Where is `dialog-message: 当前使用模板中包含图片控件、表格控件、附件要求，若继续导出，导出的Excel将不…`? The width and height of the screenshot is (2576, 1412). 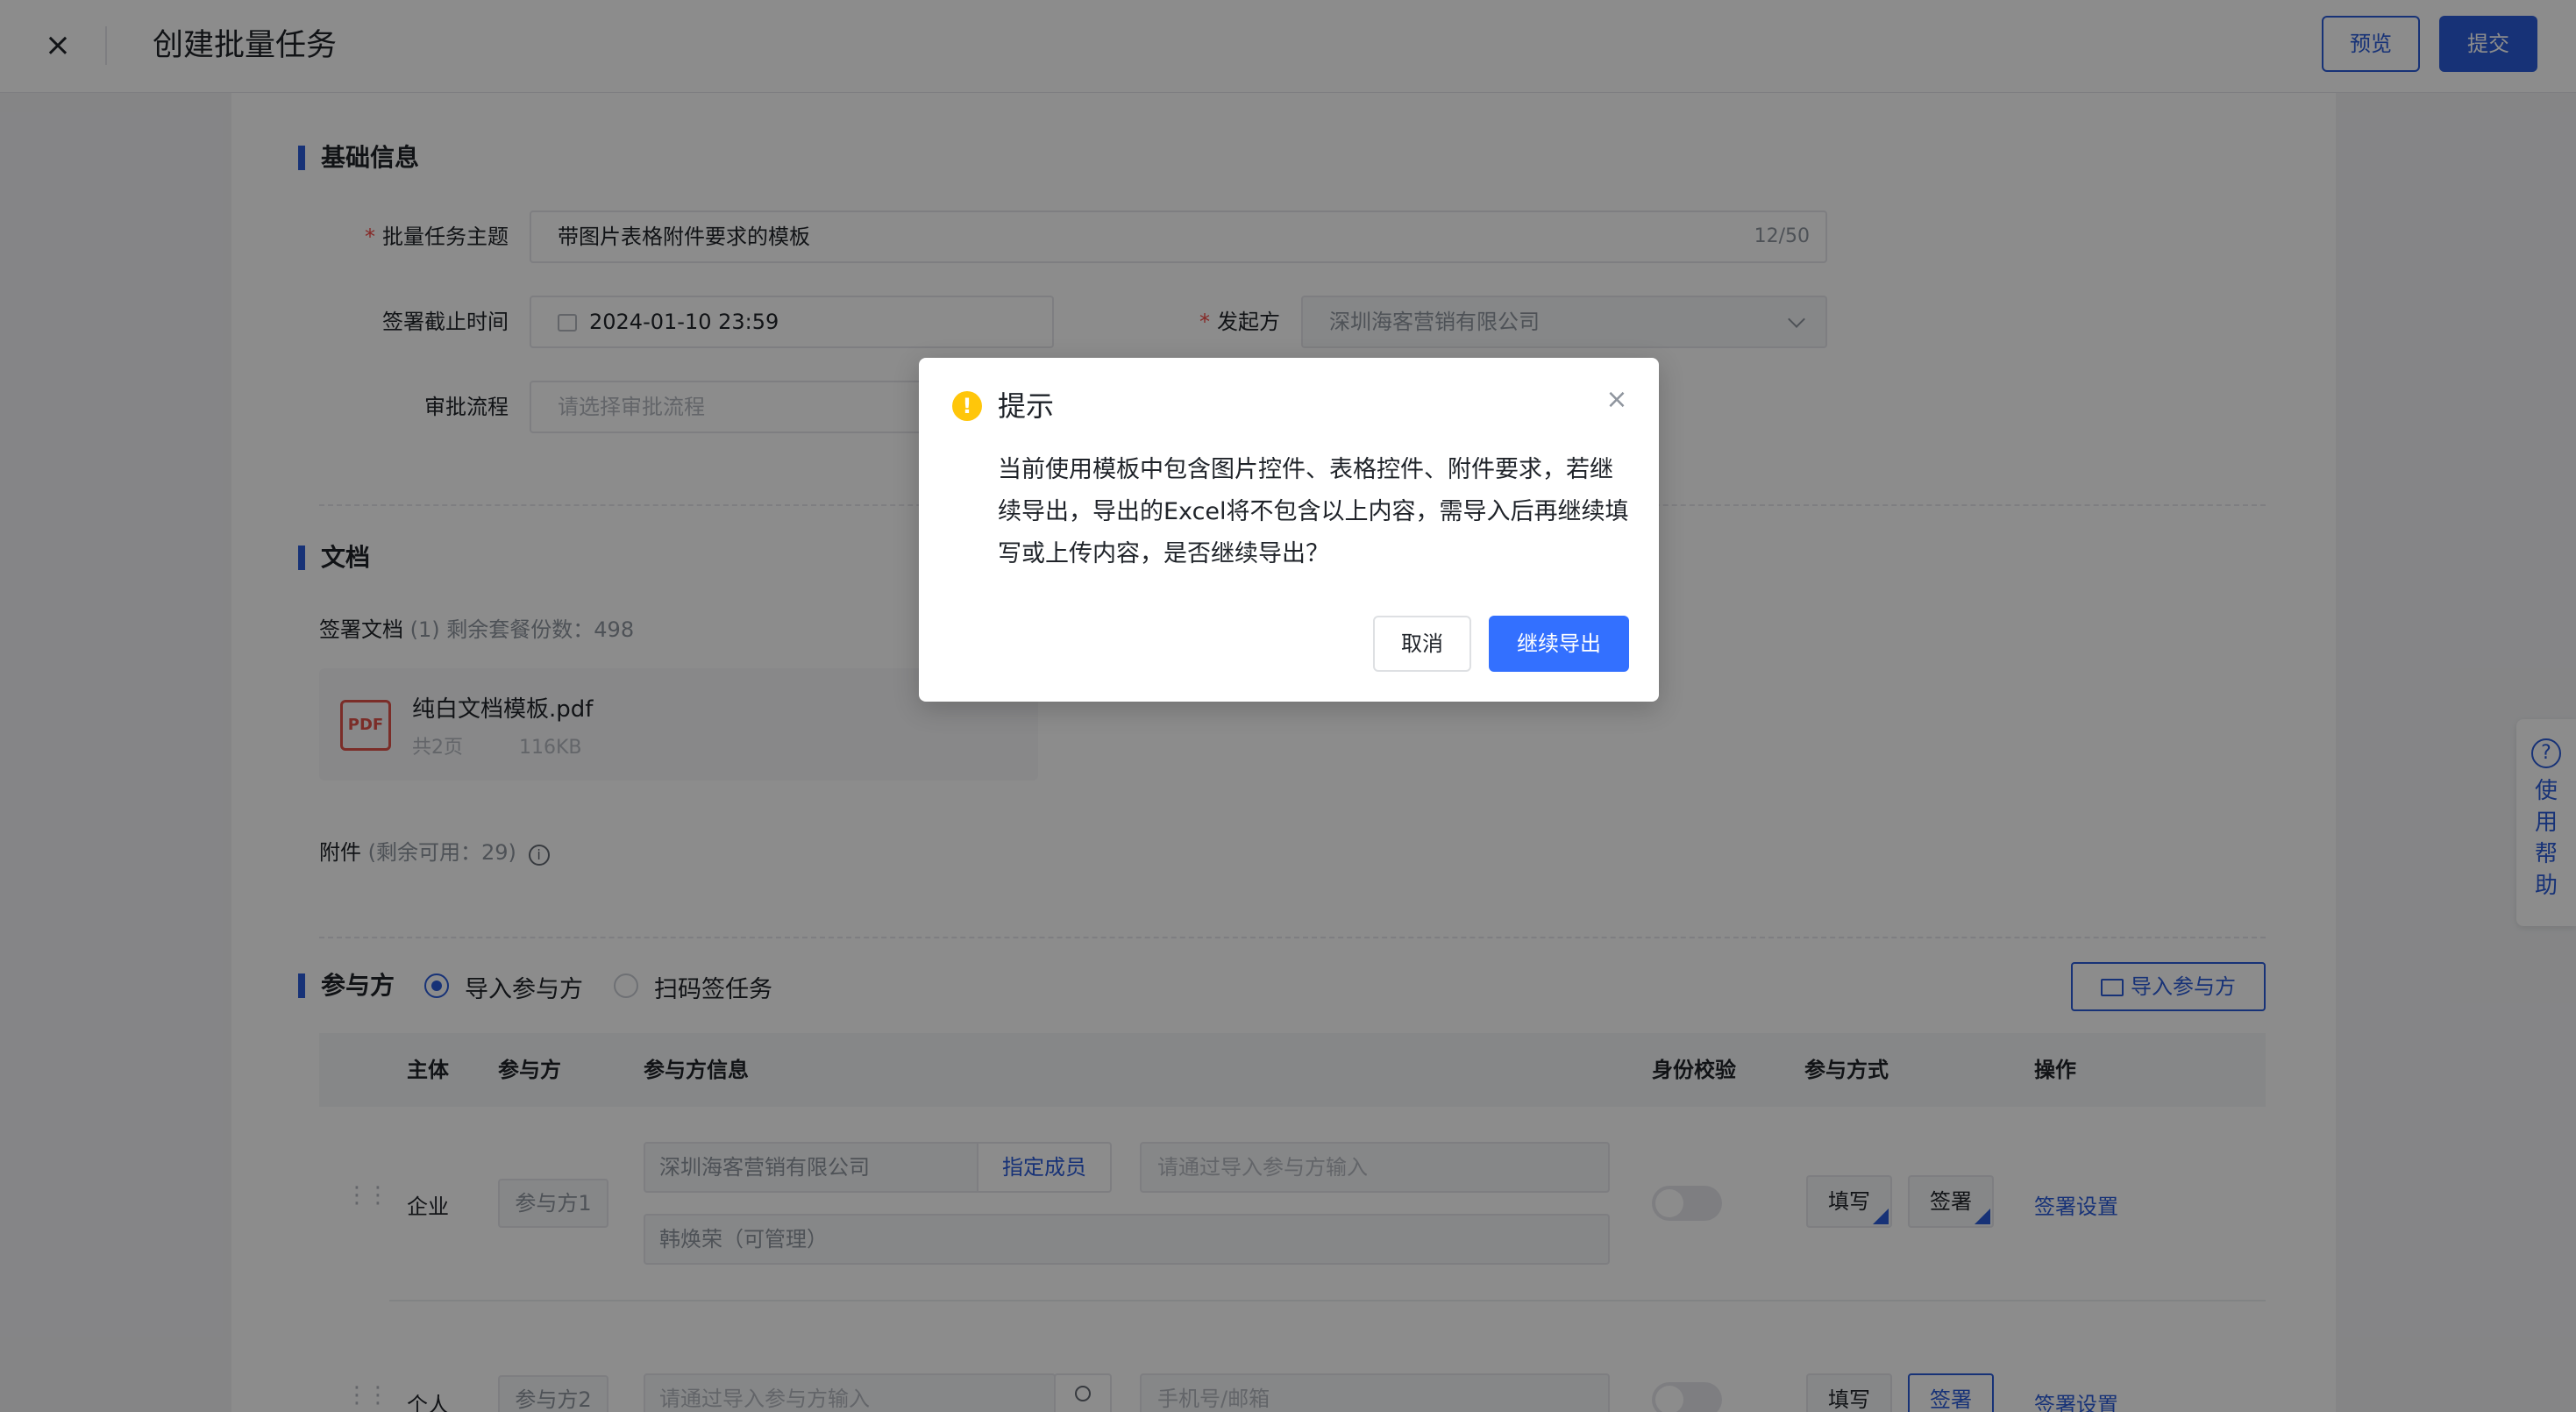 dialog-message: 当前使用模板中包含图片控件、表格控件、附件要求，若继续导出，导出的Excel将不… is located at coordinates (1313, 512).